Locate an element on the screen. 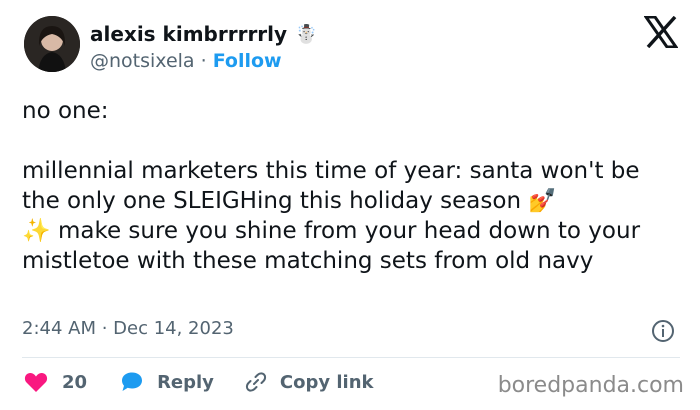 Image resolution: width=700 pixels, height=410 pixels. snowman-icon: ☃️ is located at coordinates (306, 34).